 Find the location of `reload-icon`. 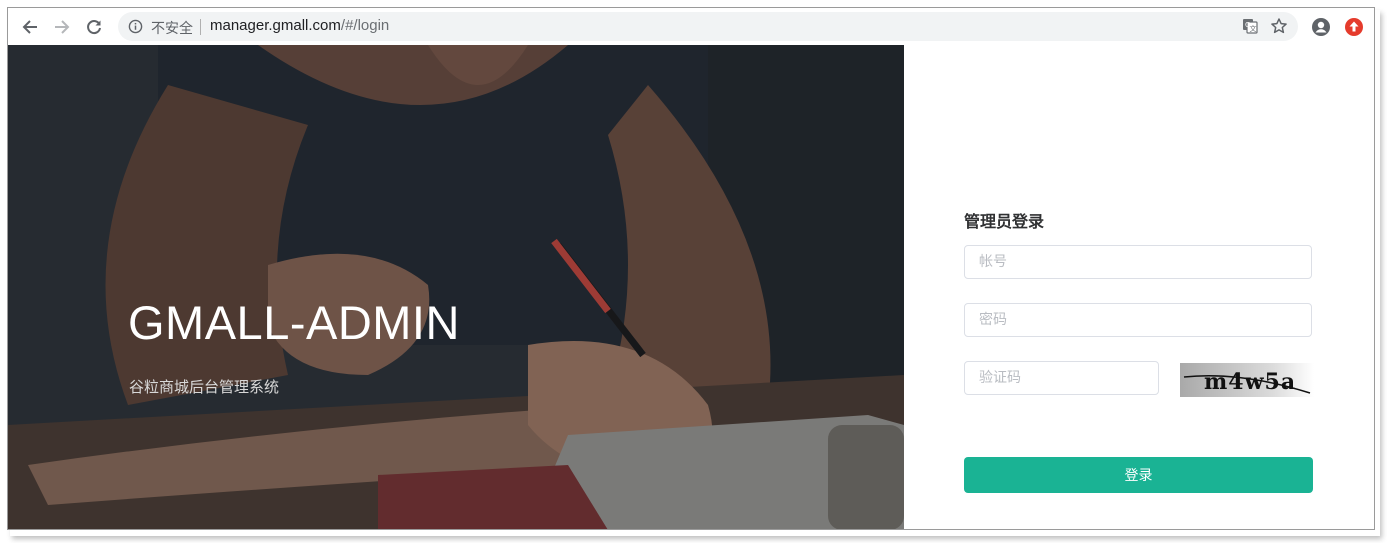

reload-icon is located at coordinates (94, 27).